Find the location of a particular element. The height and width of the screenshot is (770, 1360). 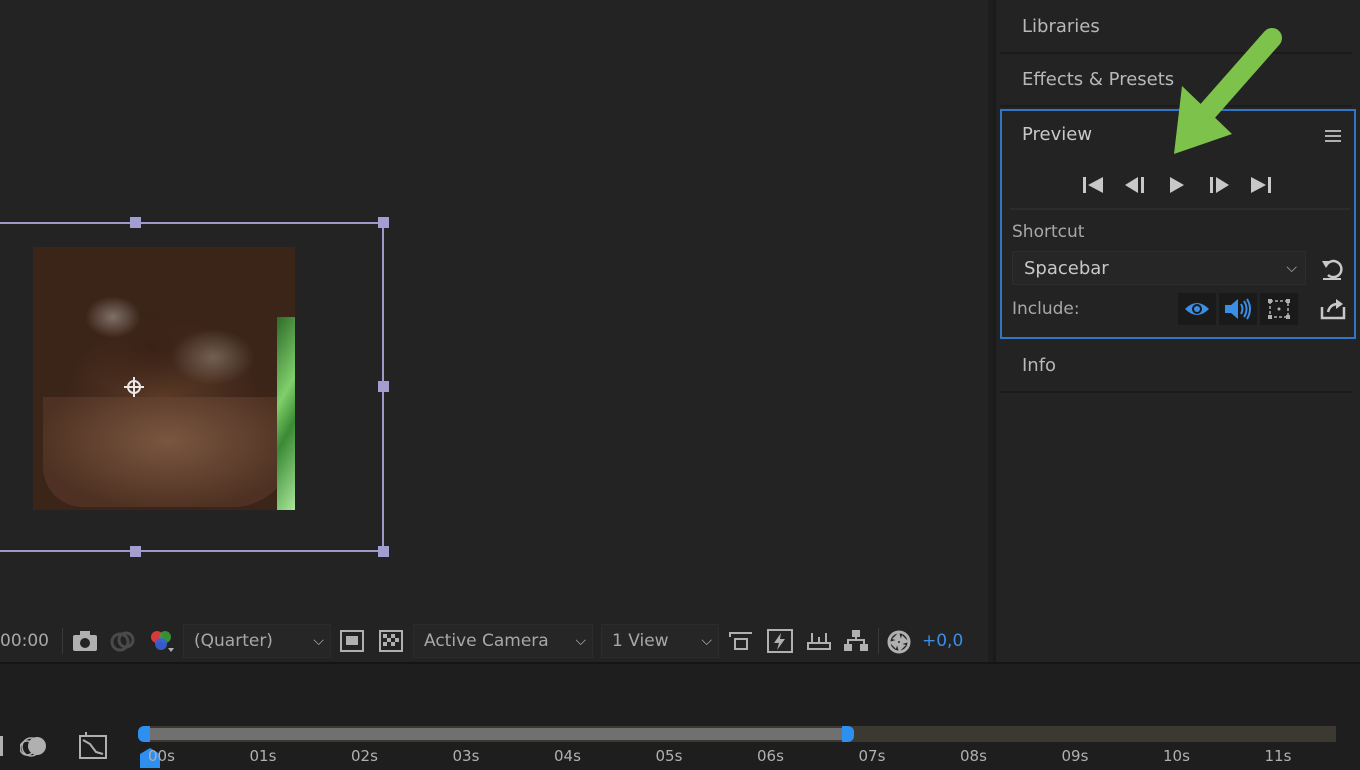

shortcut-label: Shortcut is located at coordinates (1048, 232).